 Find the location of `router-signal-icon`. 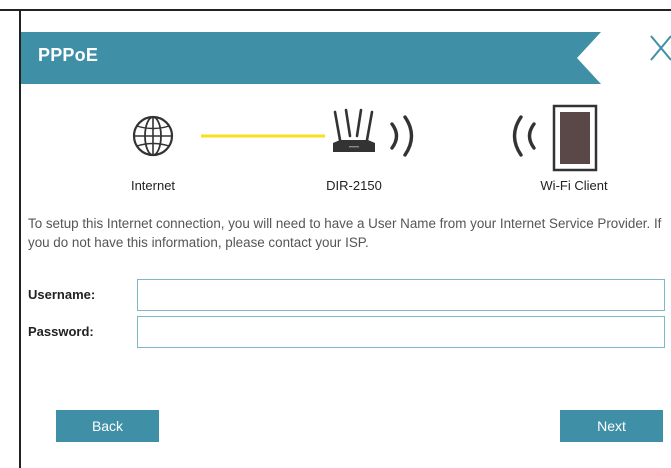

router-signal-icon is located at coordinates (402, 136).